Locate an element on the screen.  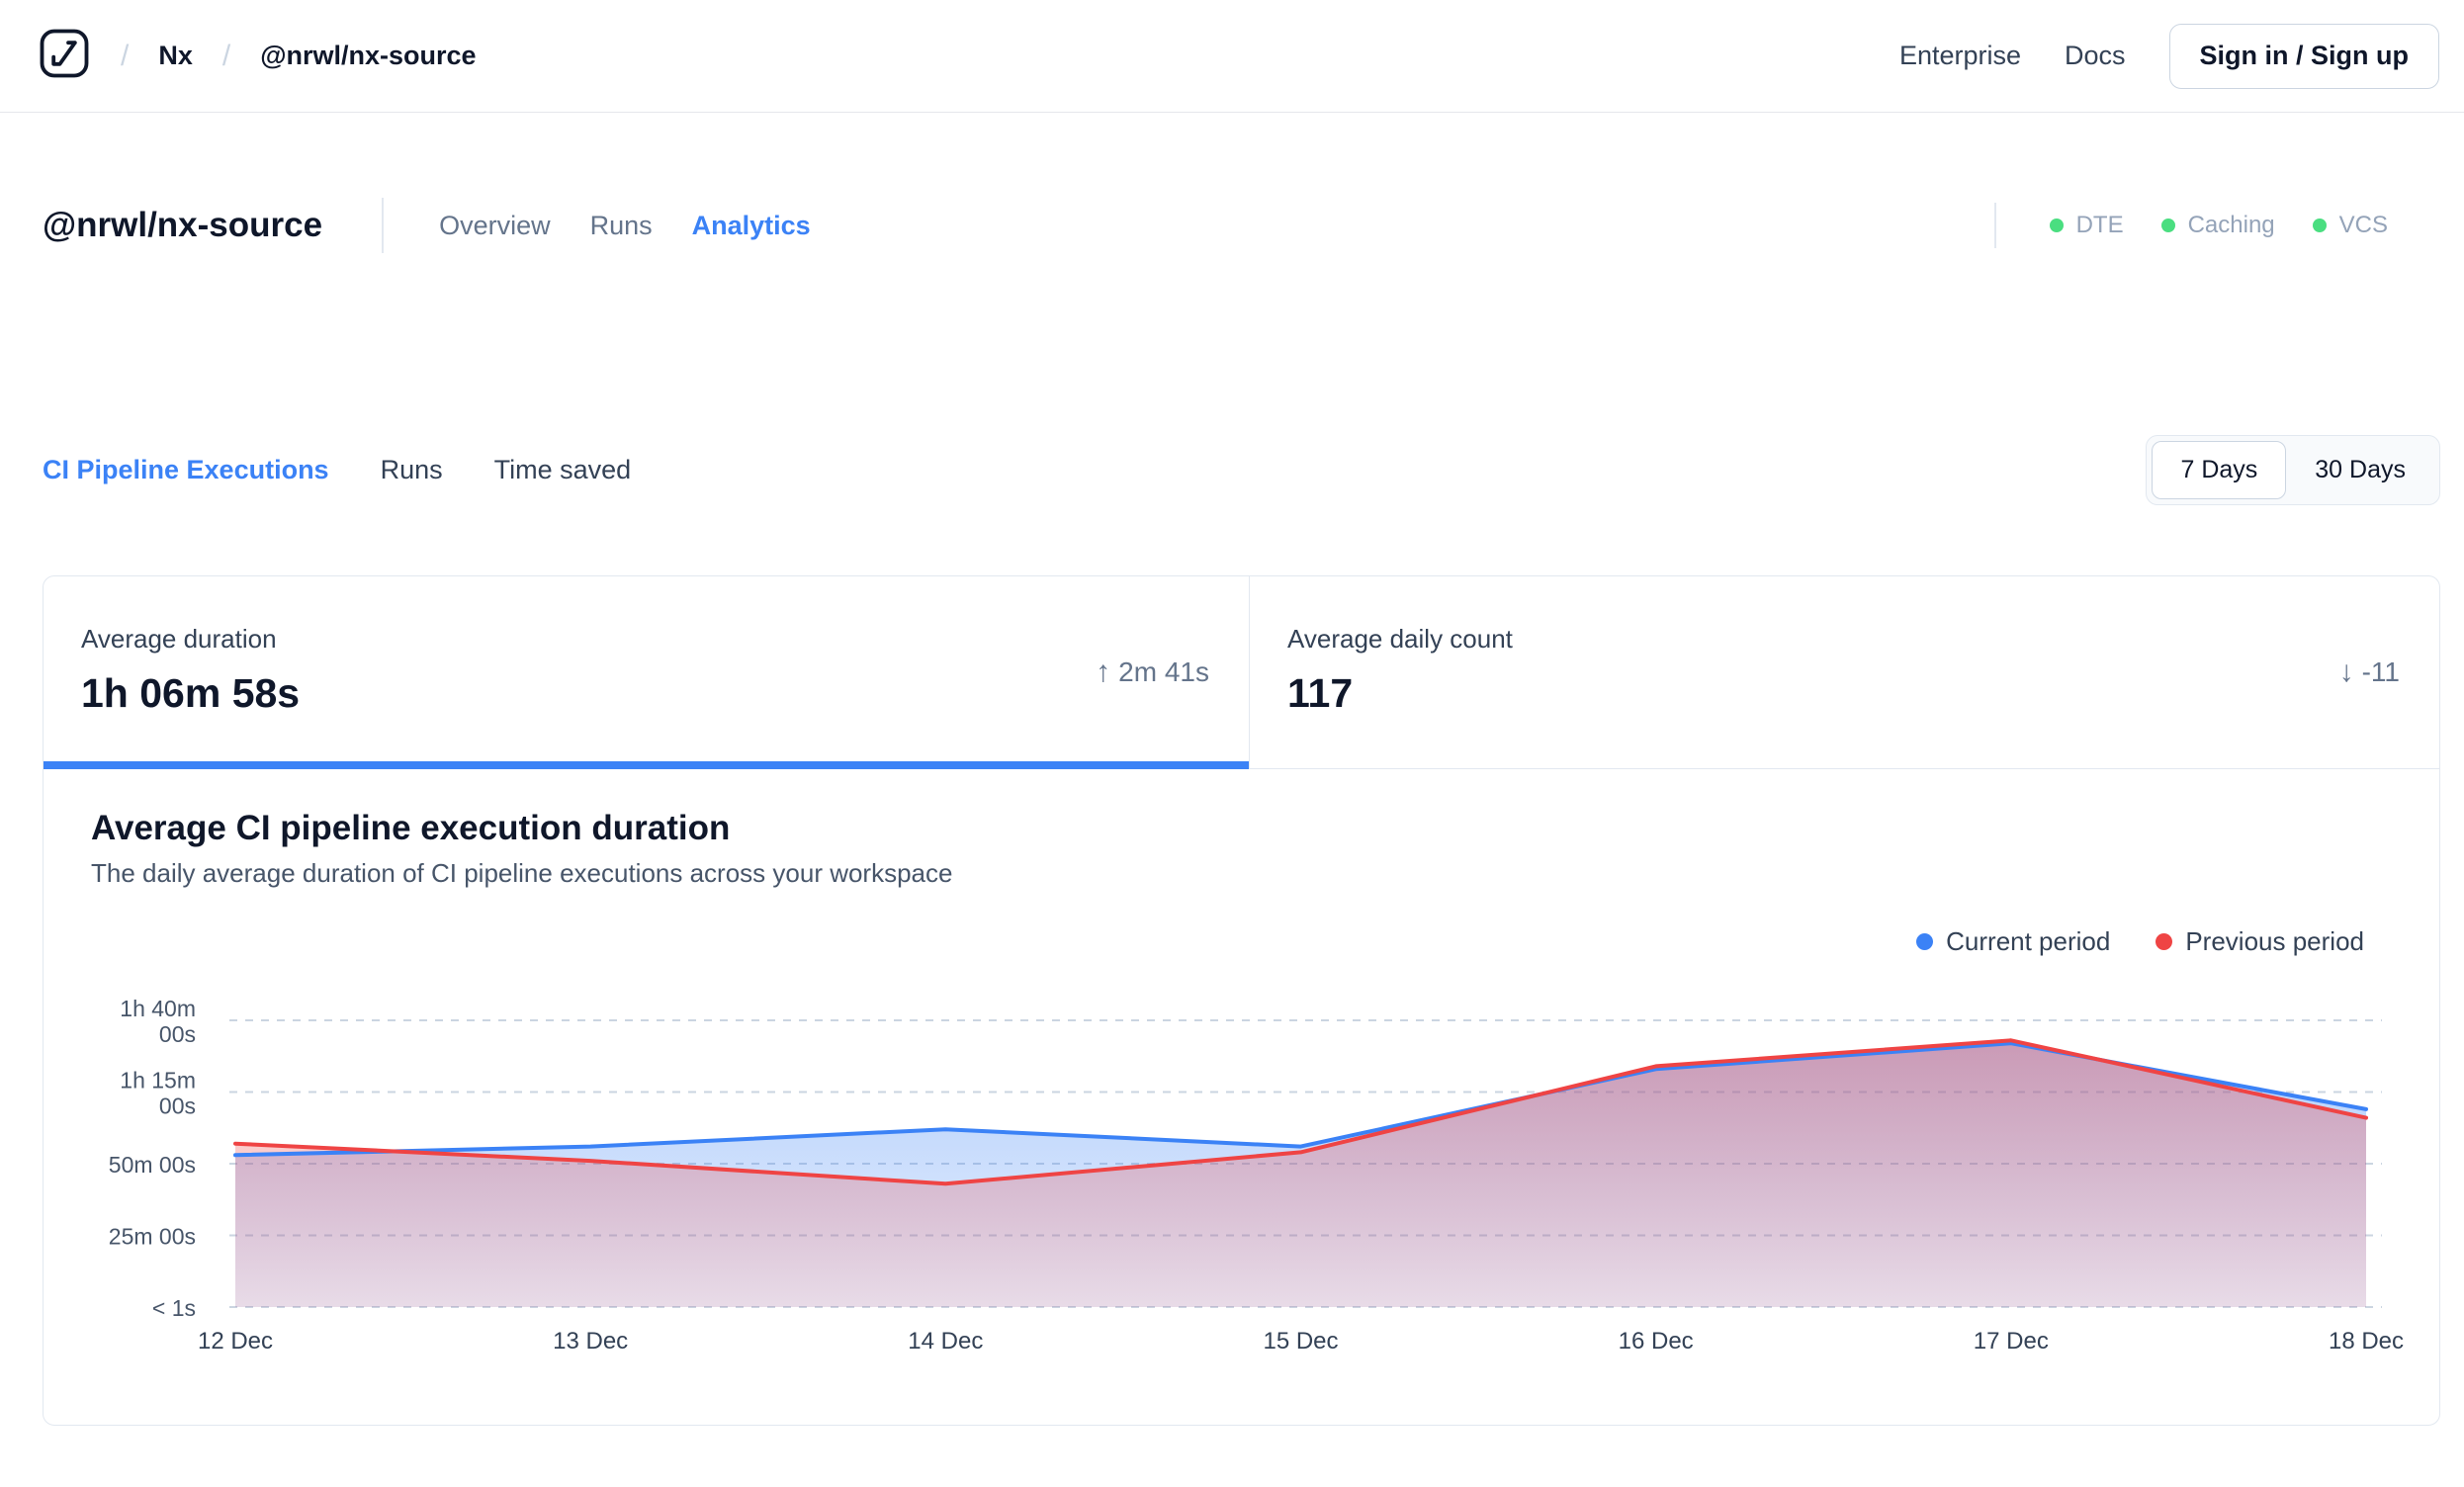
arrow-up-icon: ↑ is located at coordinates (1103, 672).